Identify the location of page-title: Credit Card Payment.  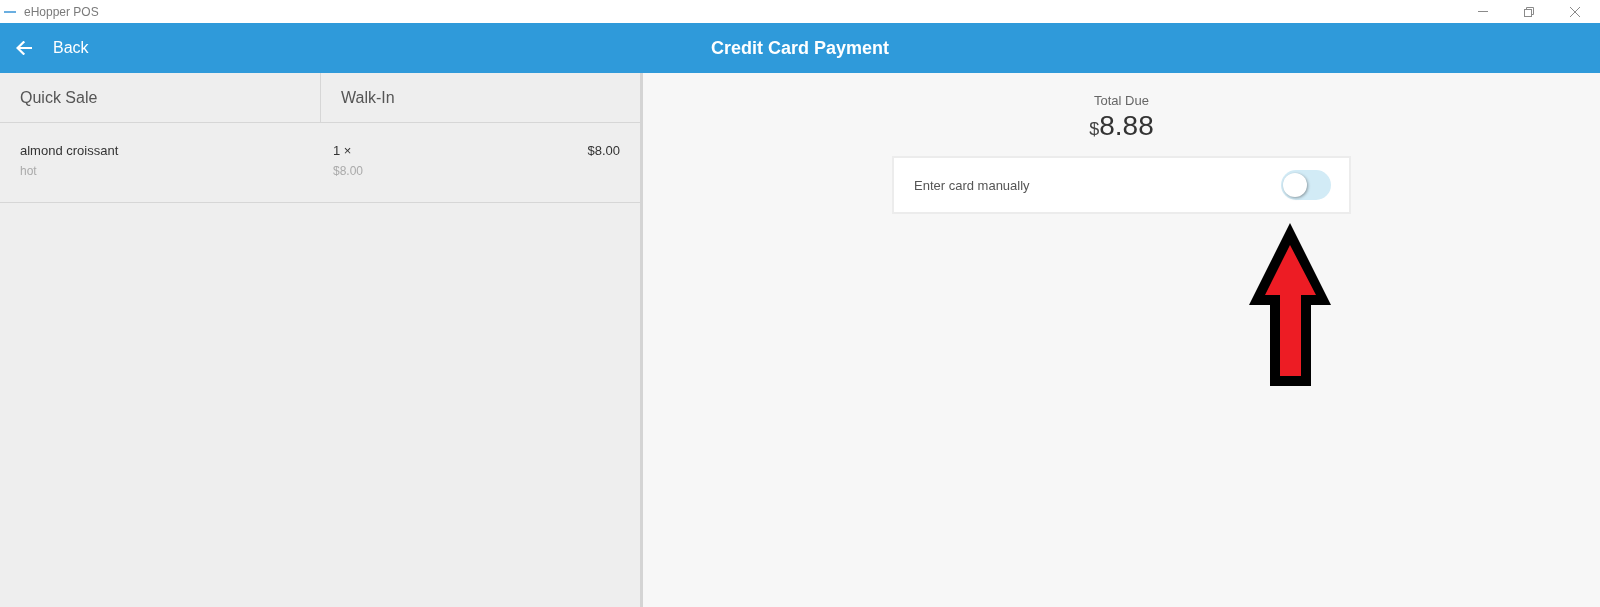
(800, 48).